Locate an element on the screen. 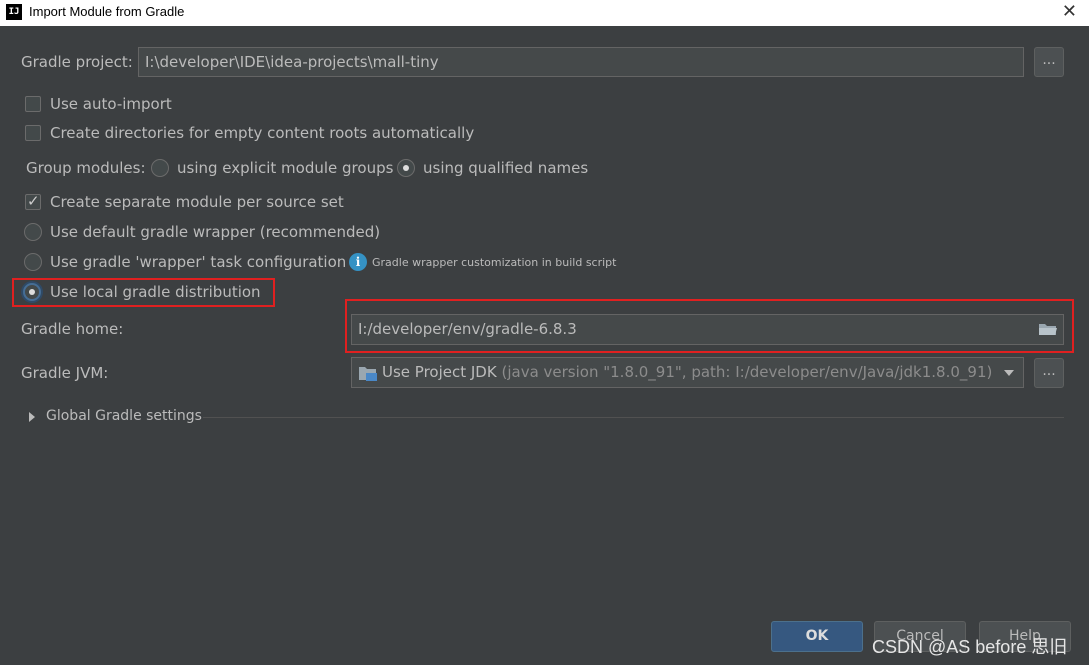 Image resolution: width=1089 pixels, height=665 pixels. global-settings-separator is located at coordinates (633, 417).